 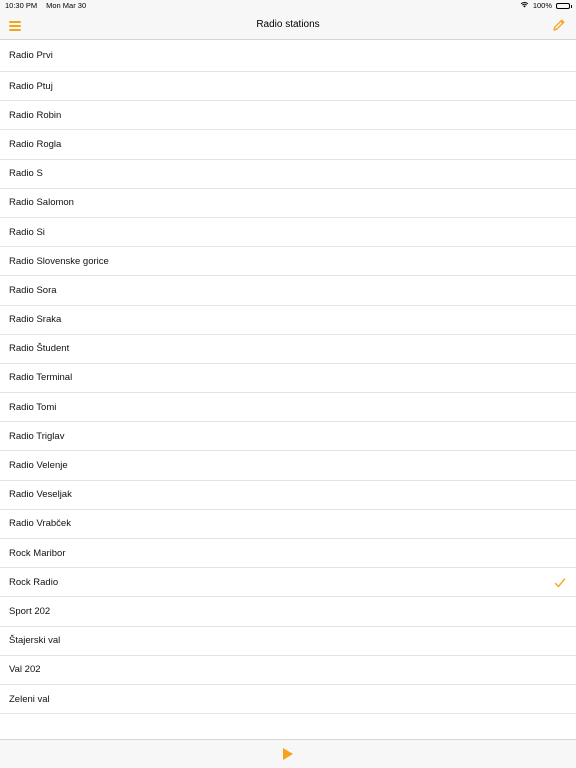 I want to click on station-row: Radio Sora, so click(x=288, y=291).